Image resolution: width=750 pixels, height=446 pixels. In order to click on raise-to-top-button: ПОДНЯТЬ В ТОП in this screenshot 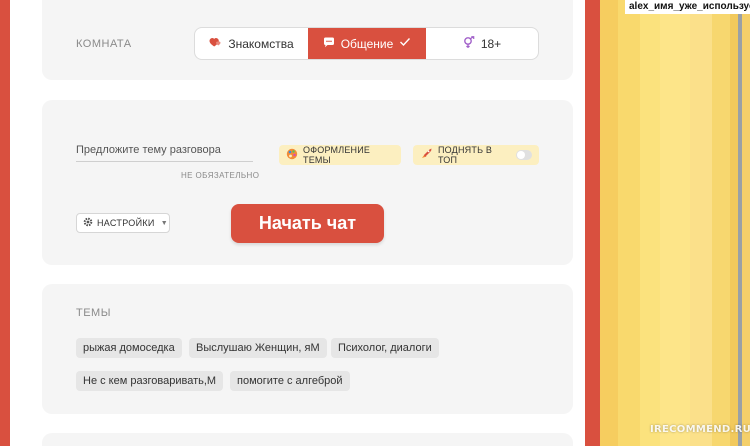, I will do `click(476, 155)`.